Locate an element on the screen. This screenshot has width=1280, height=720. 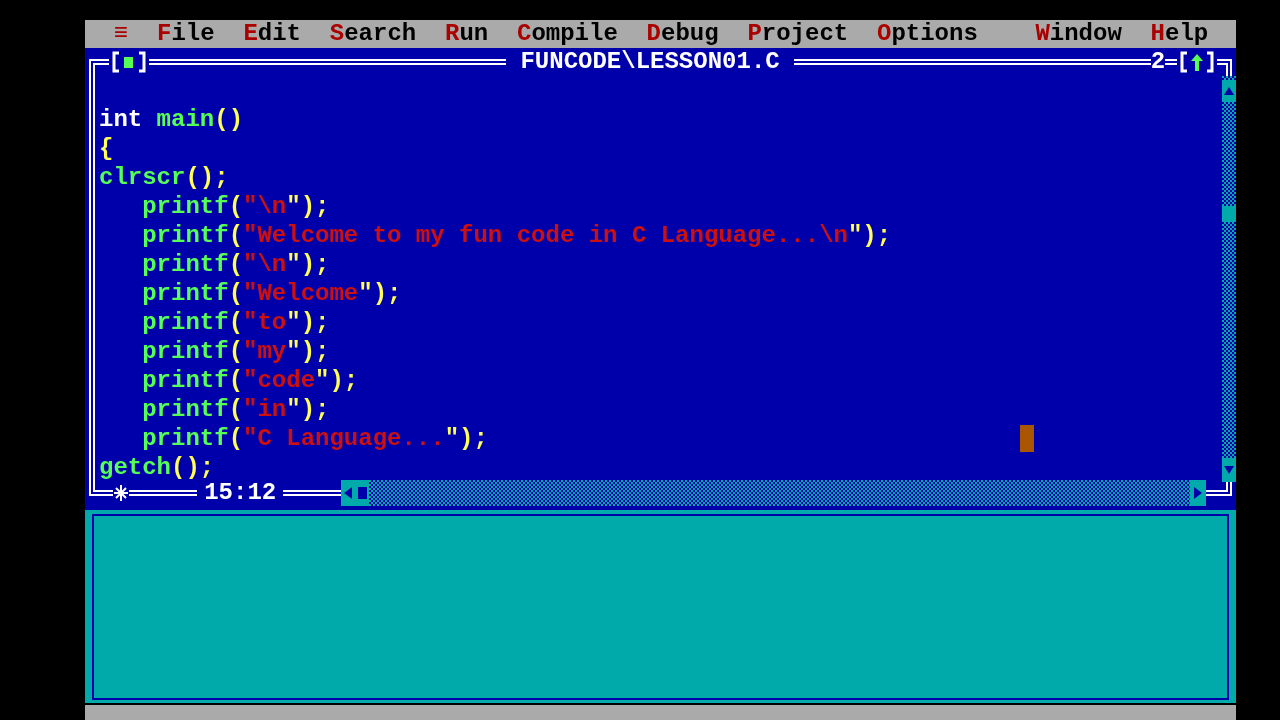
menu-item: Run is located at coordinates (466, 34).